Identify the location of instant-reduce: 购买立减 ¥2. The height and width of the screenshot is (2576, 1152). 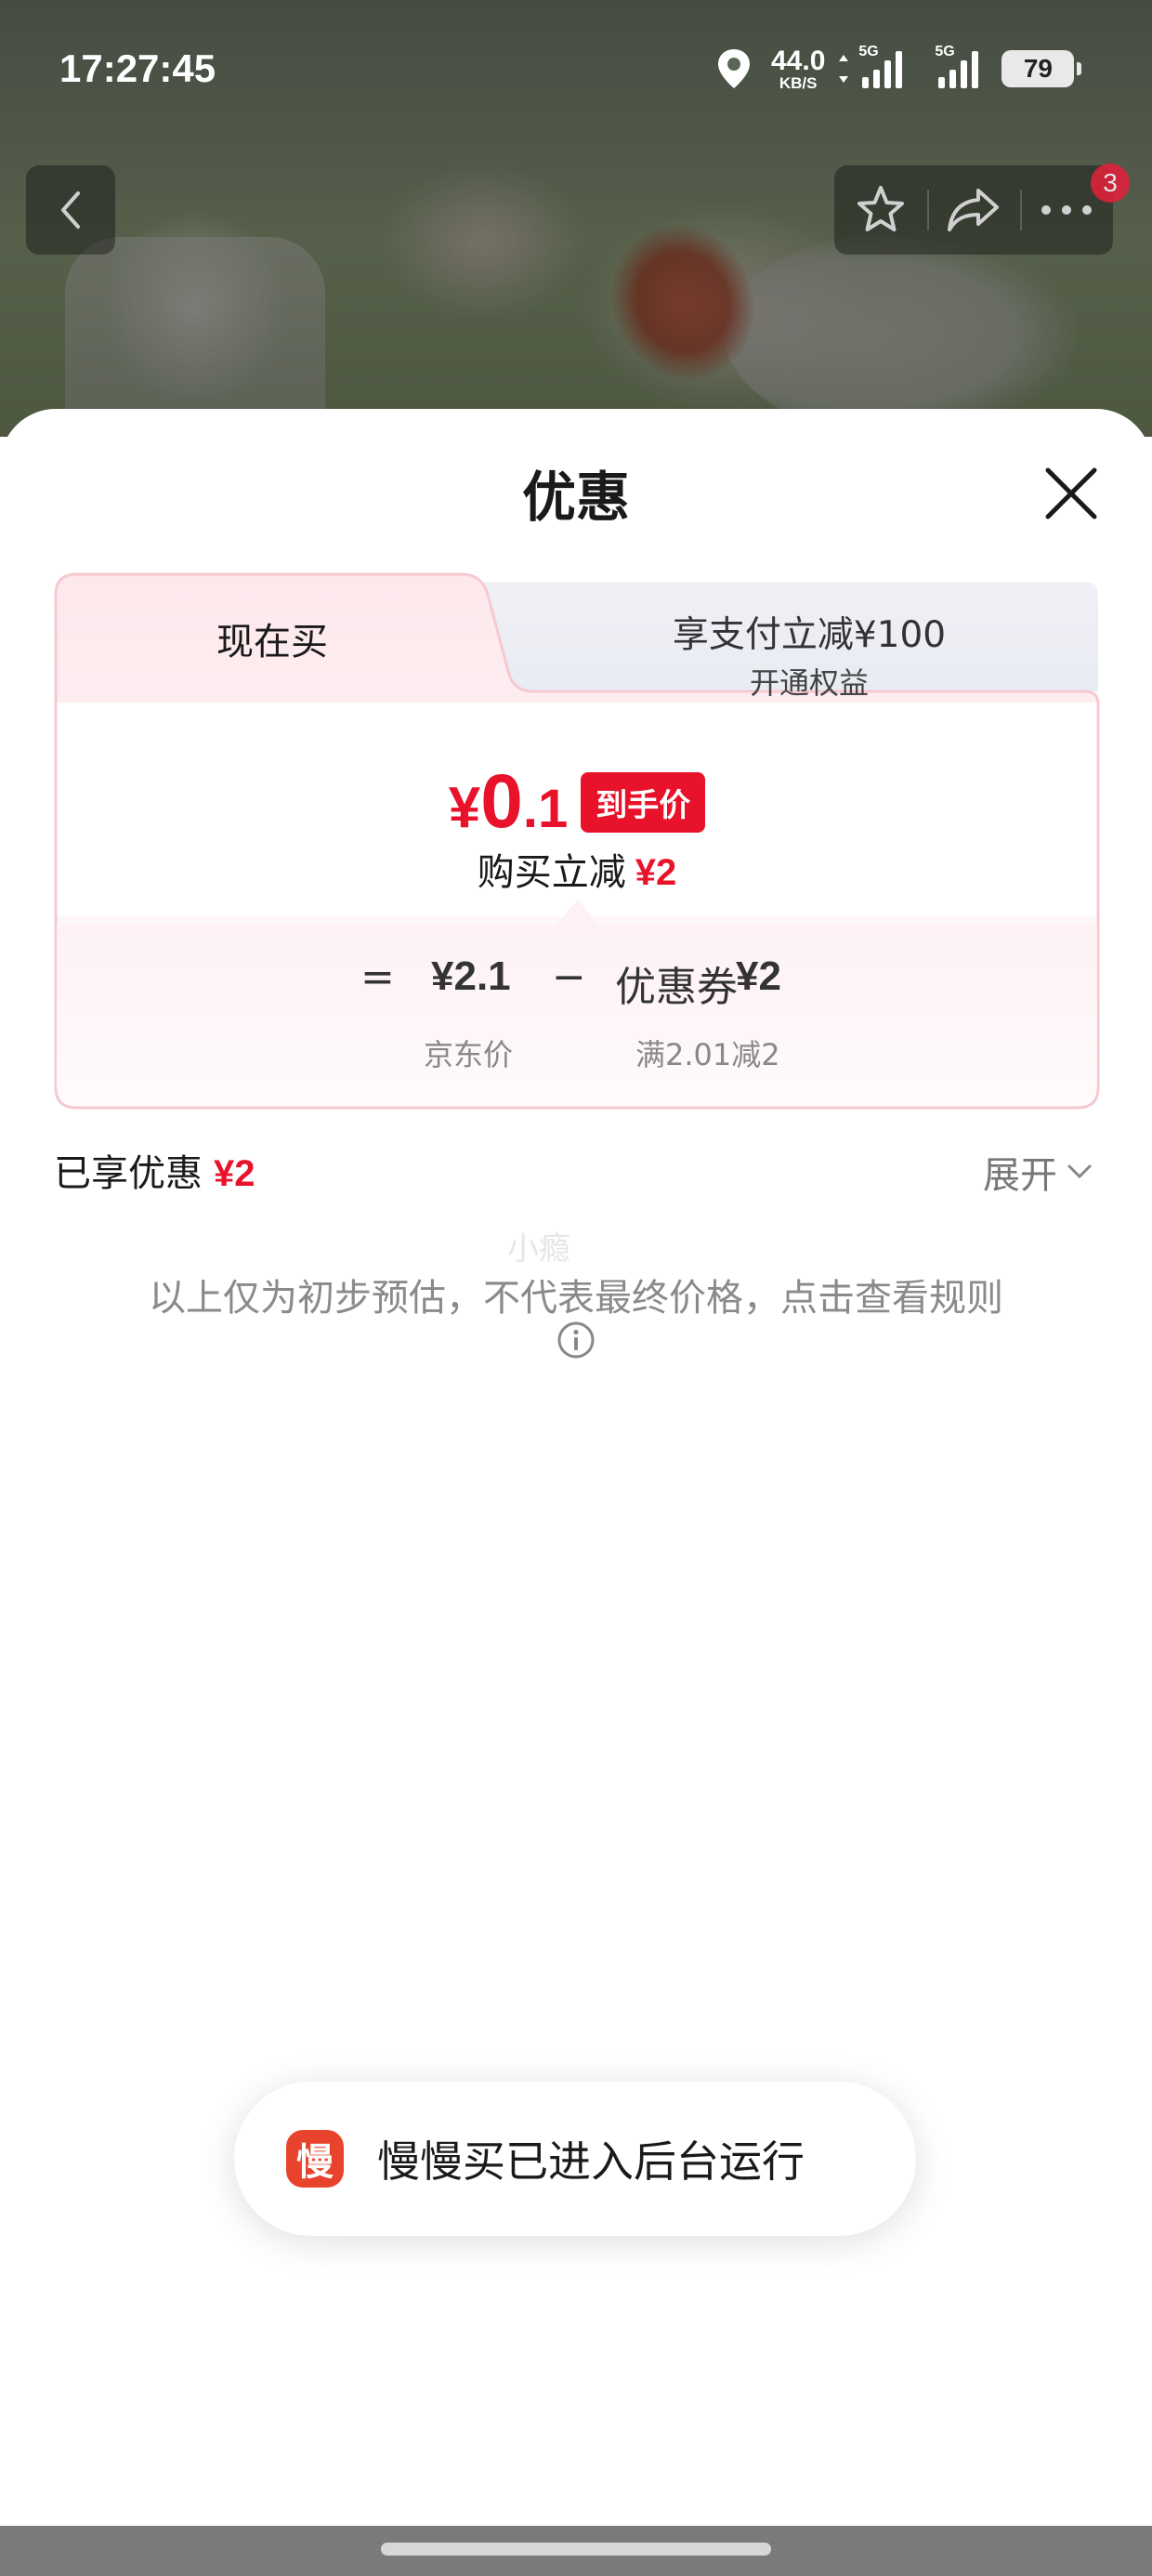
(577, 872).